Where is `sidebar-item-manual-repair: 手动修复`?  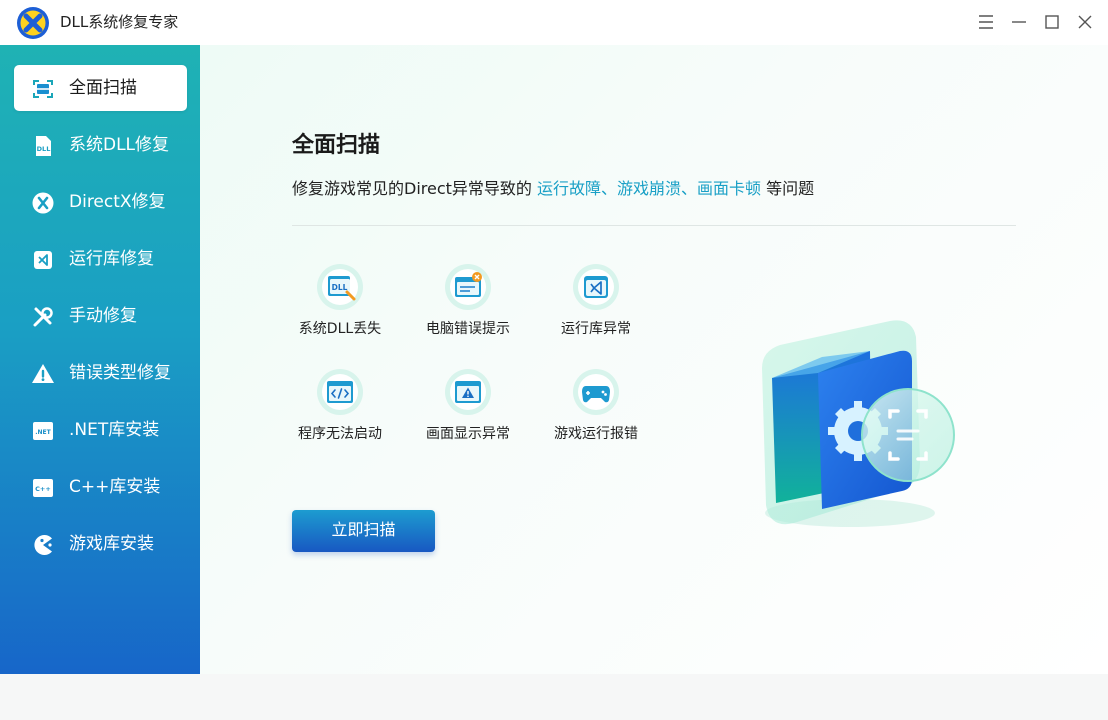 sidebar-item-manual-repair: 手动修复 is located at coordinates (100, 316).